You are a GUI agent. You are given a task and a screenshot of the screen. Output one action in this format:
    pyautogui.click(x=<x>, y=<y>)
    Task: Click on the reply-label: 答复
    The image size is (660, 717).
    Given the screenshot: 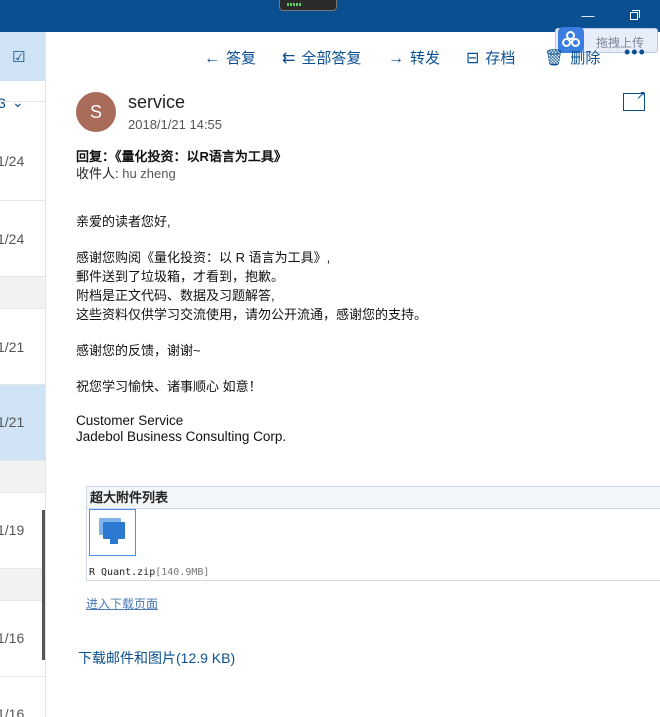 What is the action you would take?
    pyautogui.click(x=241, y=58)
    